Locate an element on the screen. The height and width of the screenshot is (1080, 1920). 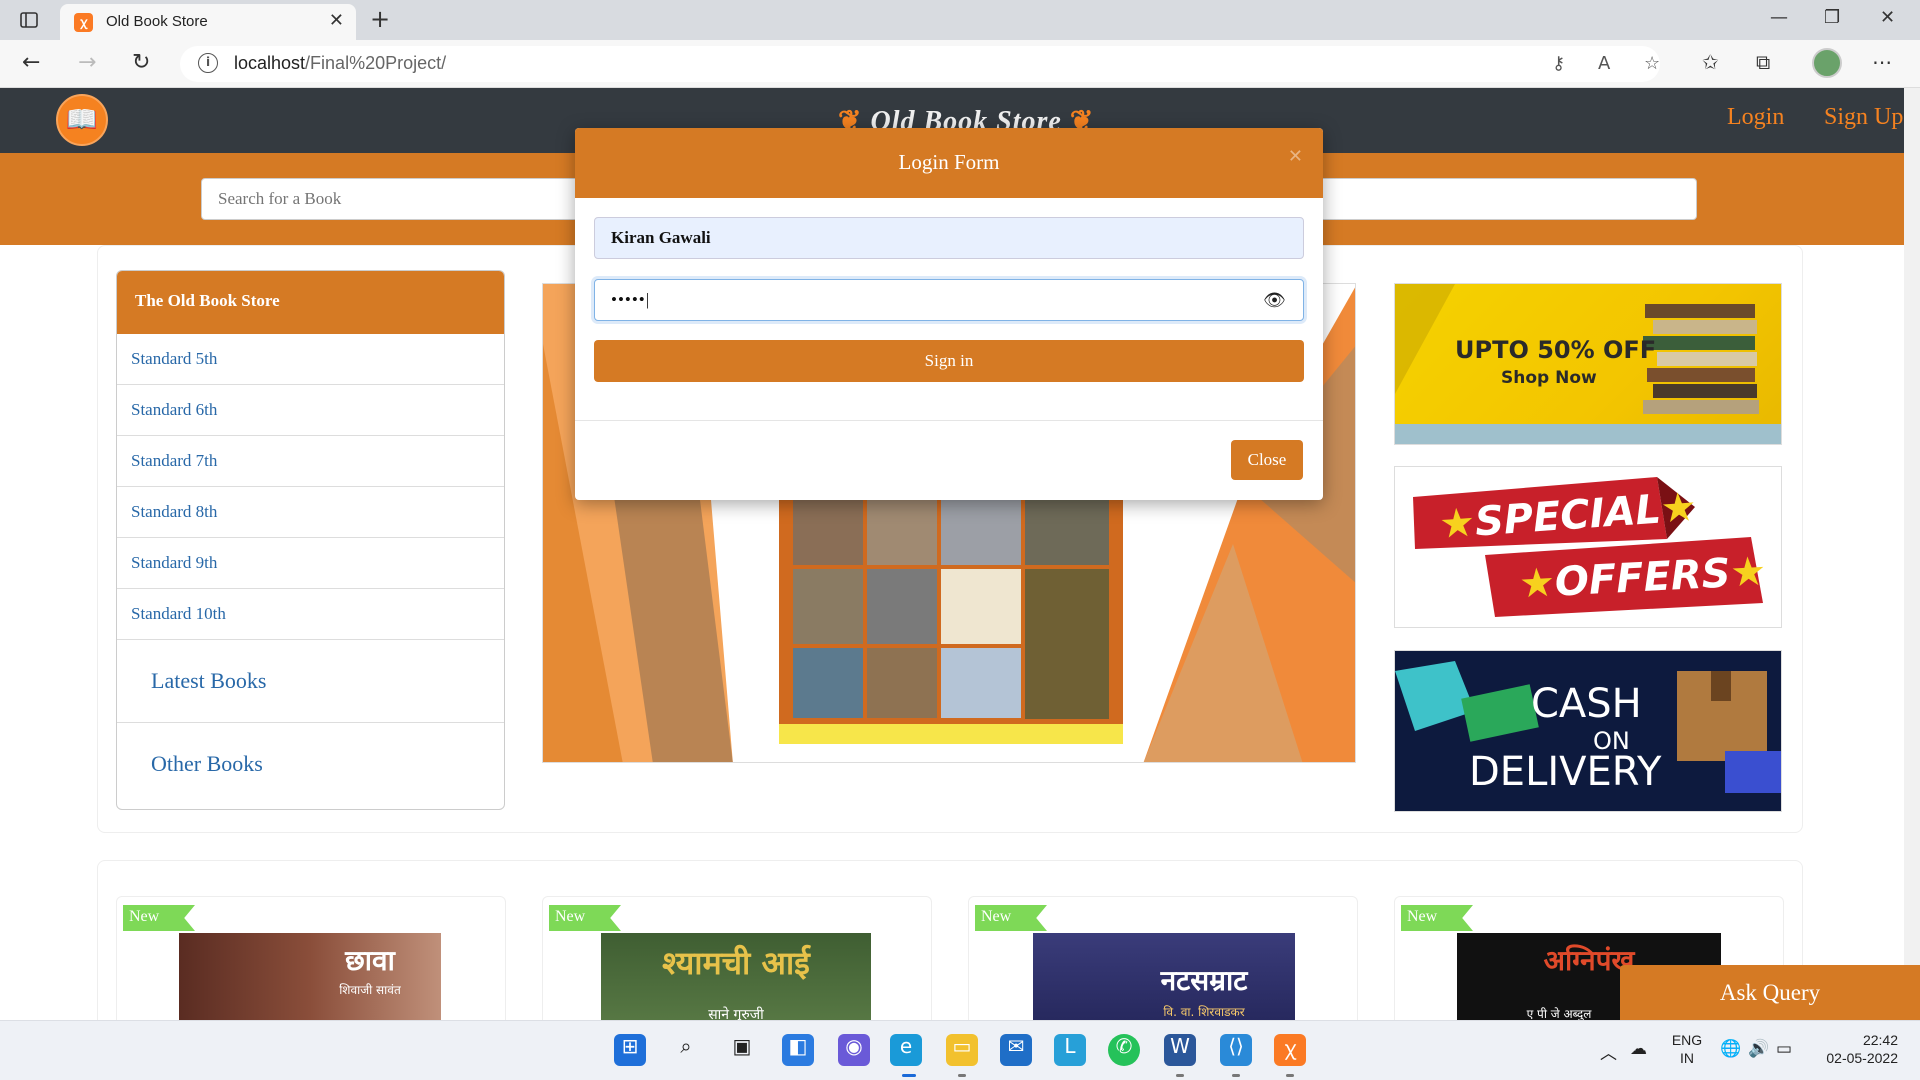
browser-tab: ꭓ Old Book Store ✕ is located at coordinates (208, 22).